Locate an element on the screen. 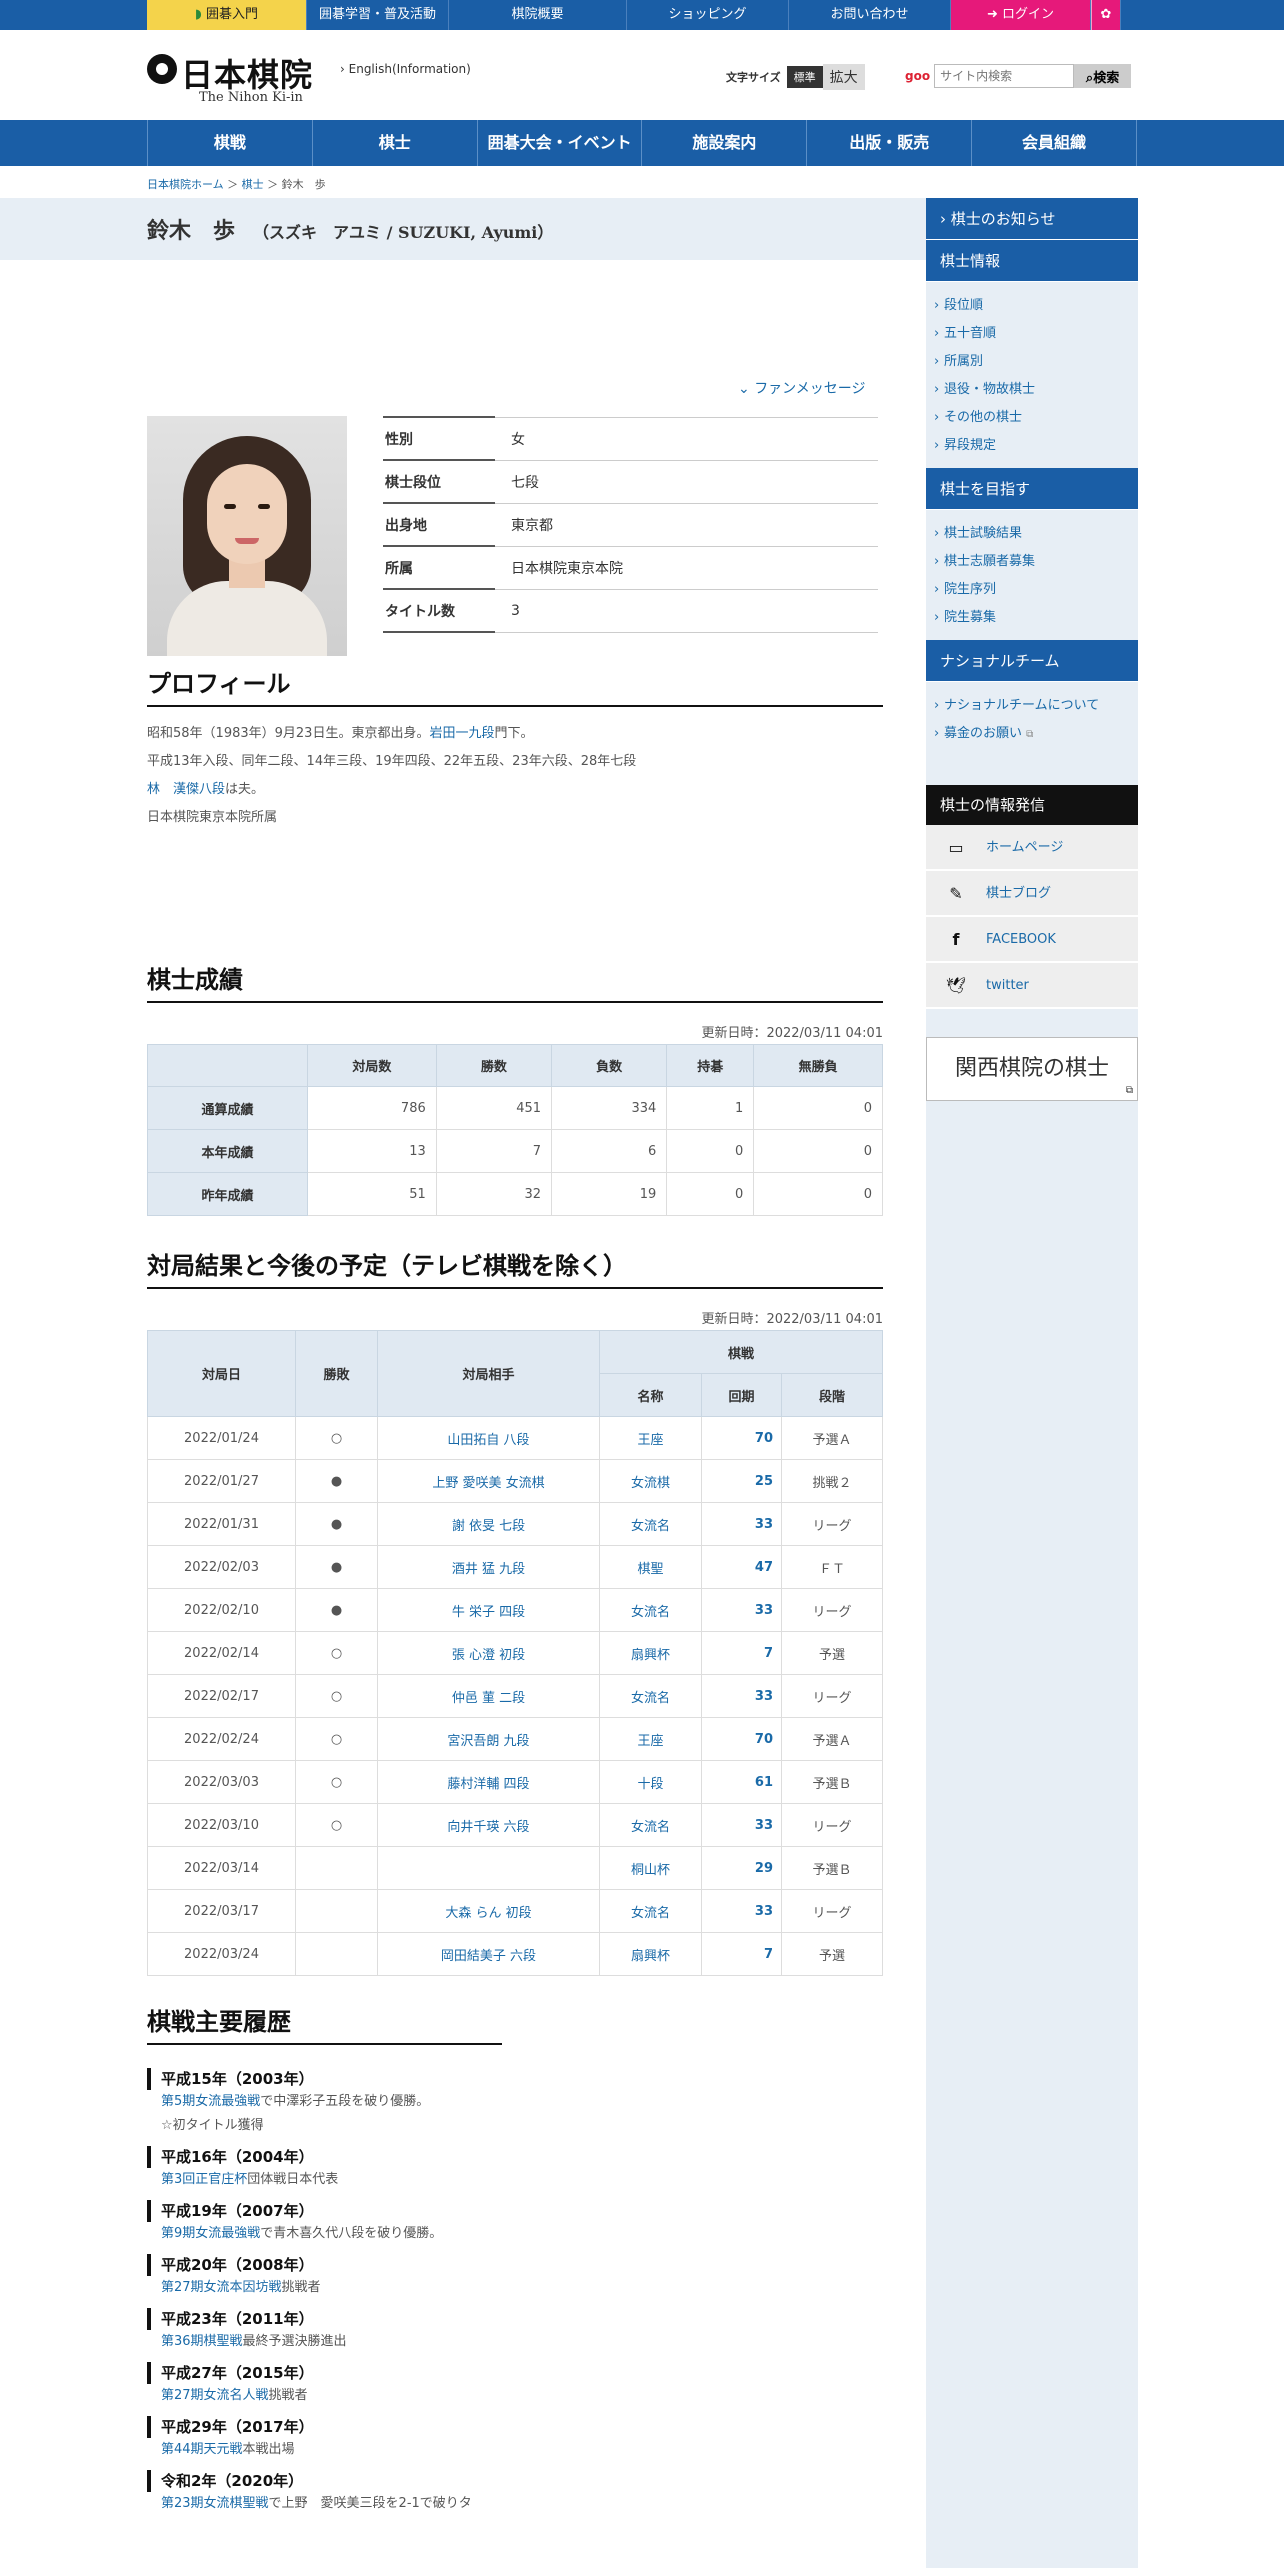 The image size is (1284, 2568). game-row: 2022/02/17 ○ 仲邑 菫 二段 女流名 33 リーグ is located at coordinates (515, 1696).